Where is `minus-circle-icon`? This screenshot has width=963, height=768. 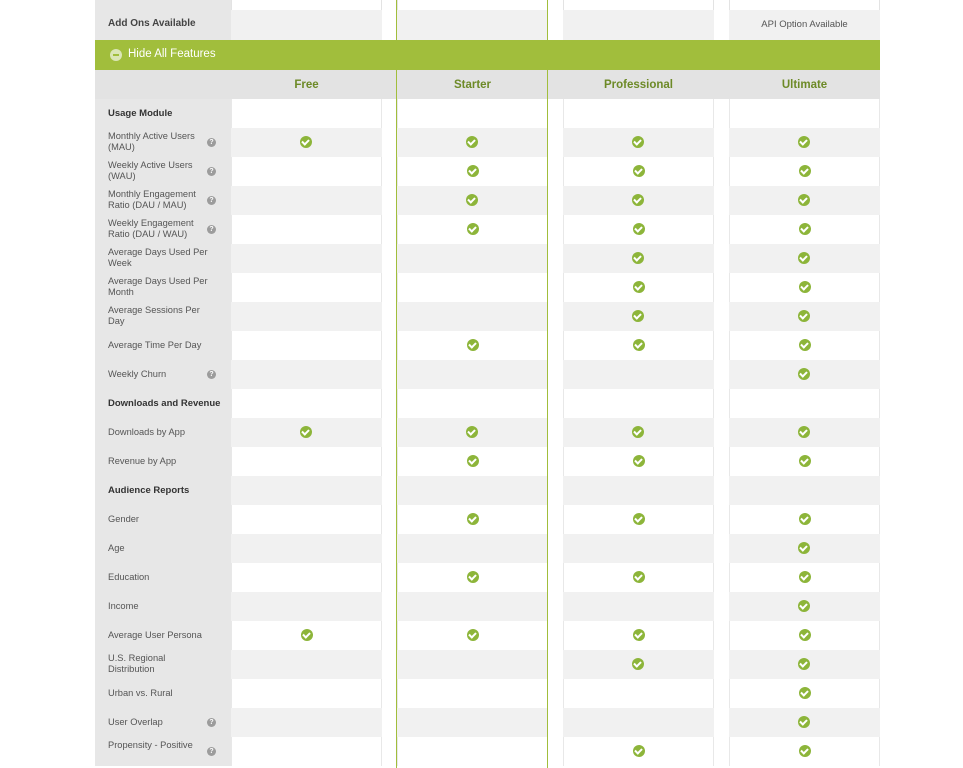
minus-circle-icon is located at coordinates (116, 55).